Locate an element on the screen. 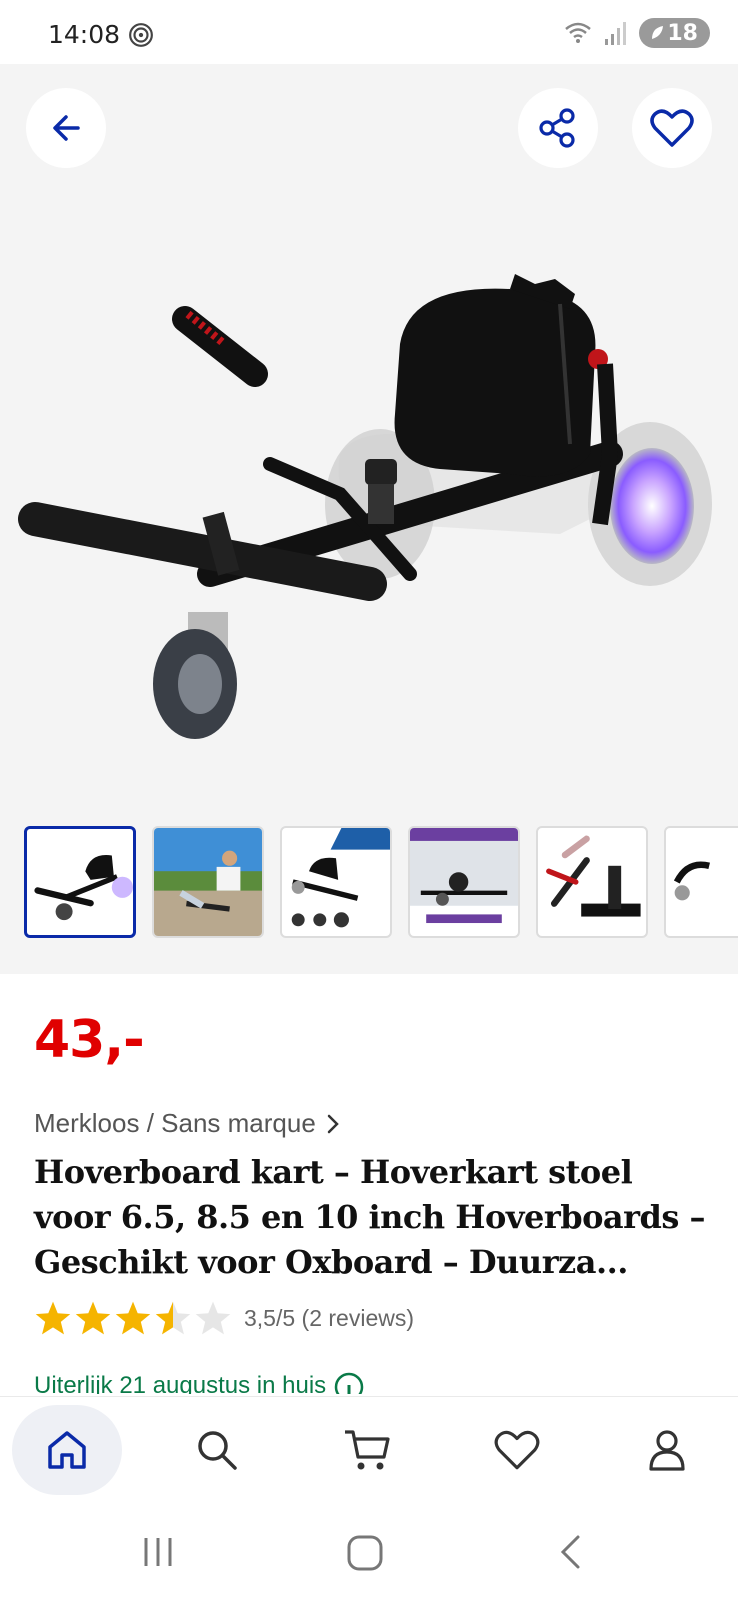 Image resolution: width=738 pixels, height=1600 pixels. product-rating: 3,5/5 (2 reviews) is located at coordinates (224, 1318).